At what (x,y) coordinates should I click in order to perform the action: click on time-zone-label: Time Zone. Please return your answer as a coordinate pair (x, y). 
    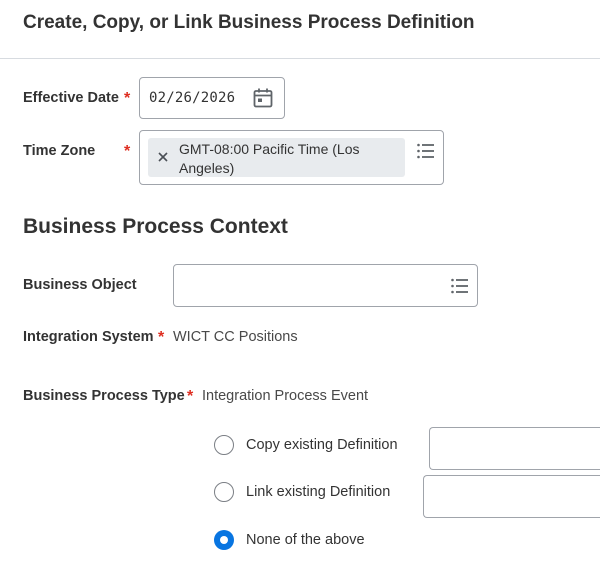
    Looking at the image, I should click on (59, 151).